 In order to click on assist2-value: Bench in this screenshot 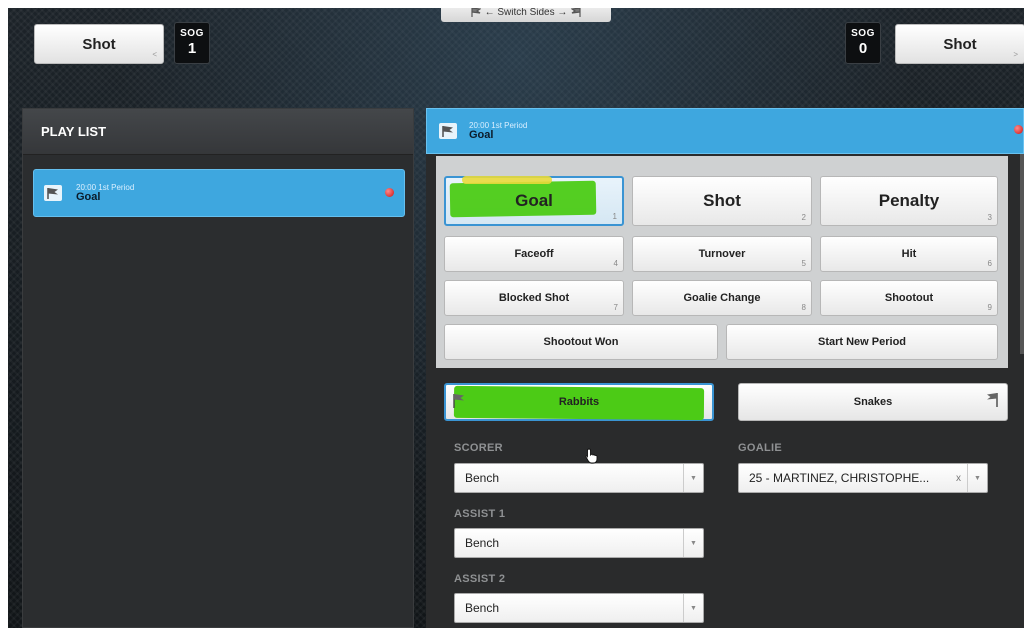, I will do `click(482, 608)`.